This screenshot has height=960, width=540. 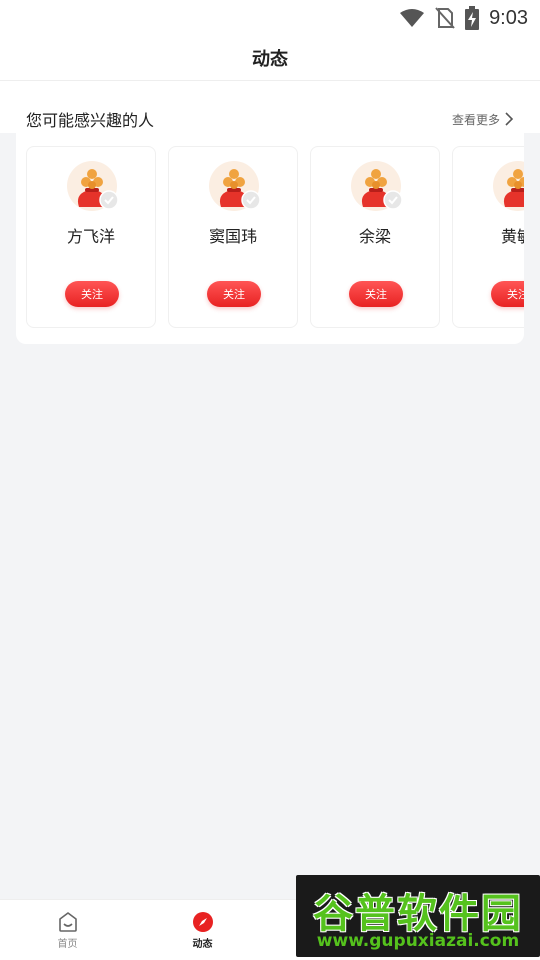 I want to click on battery-charging-icon, so click(x=472, y=18).